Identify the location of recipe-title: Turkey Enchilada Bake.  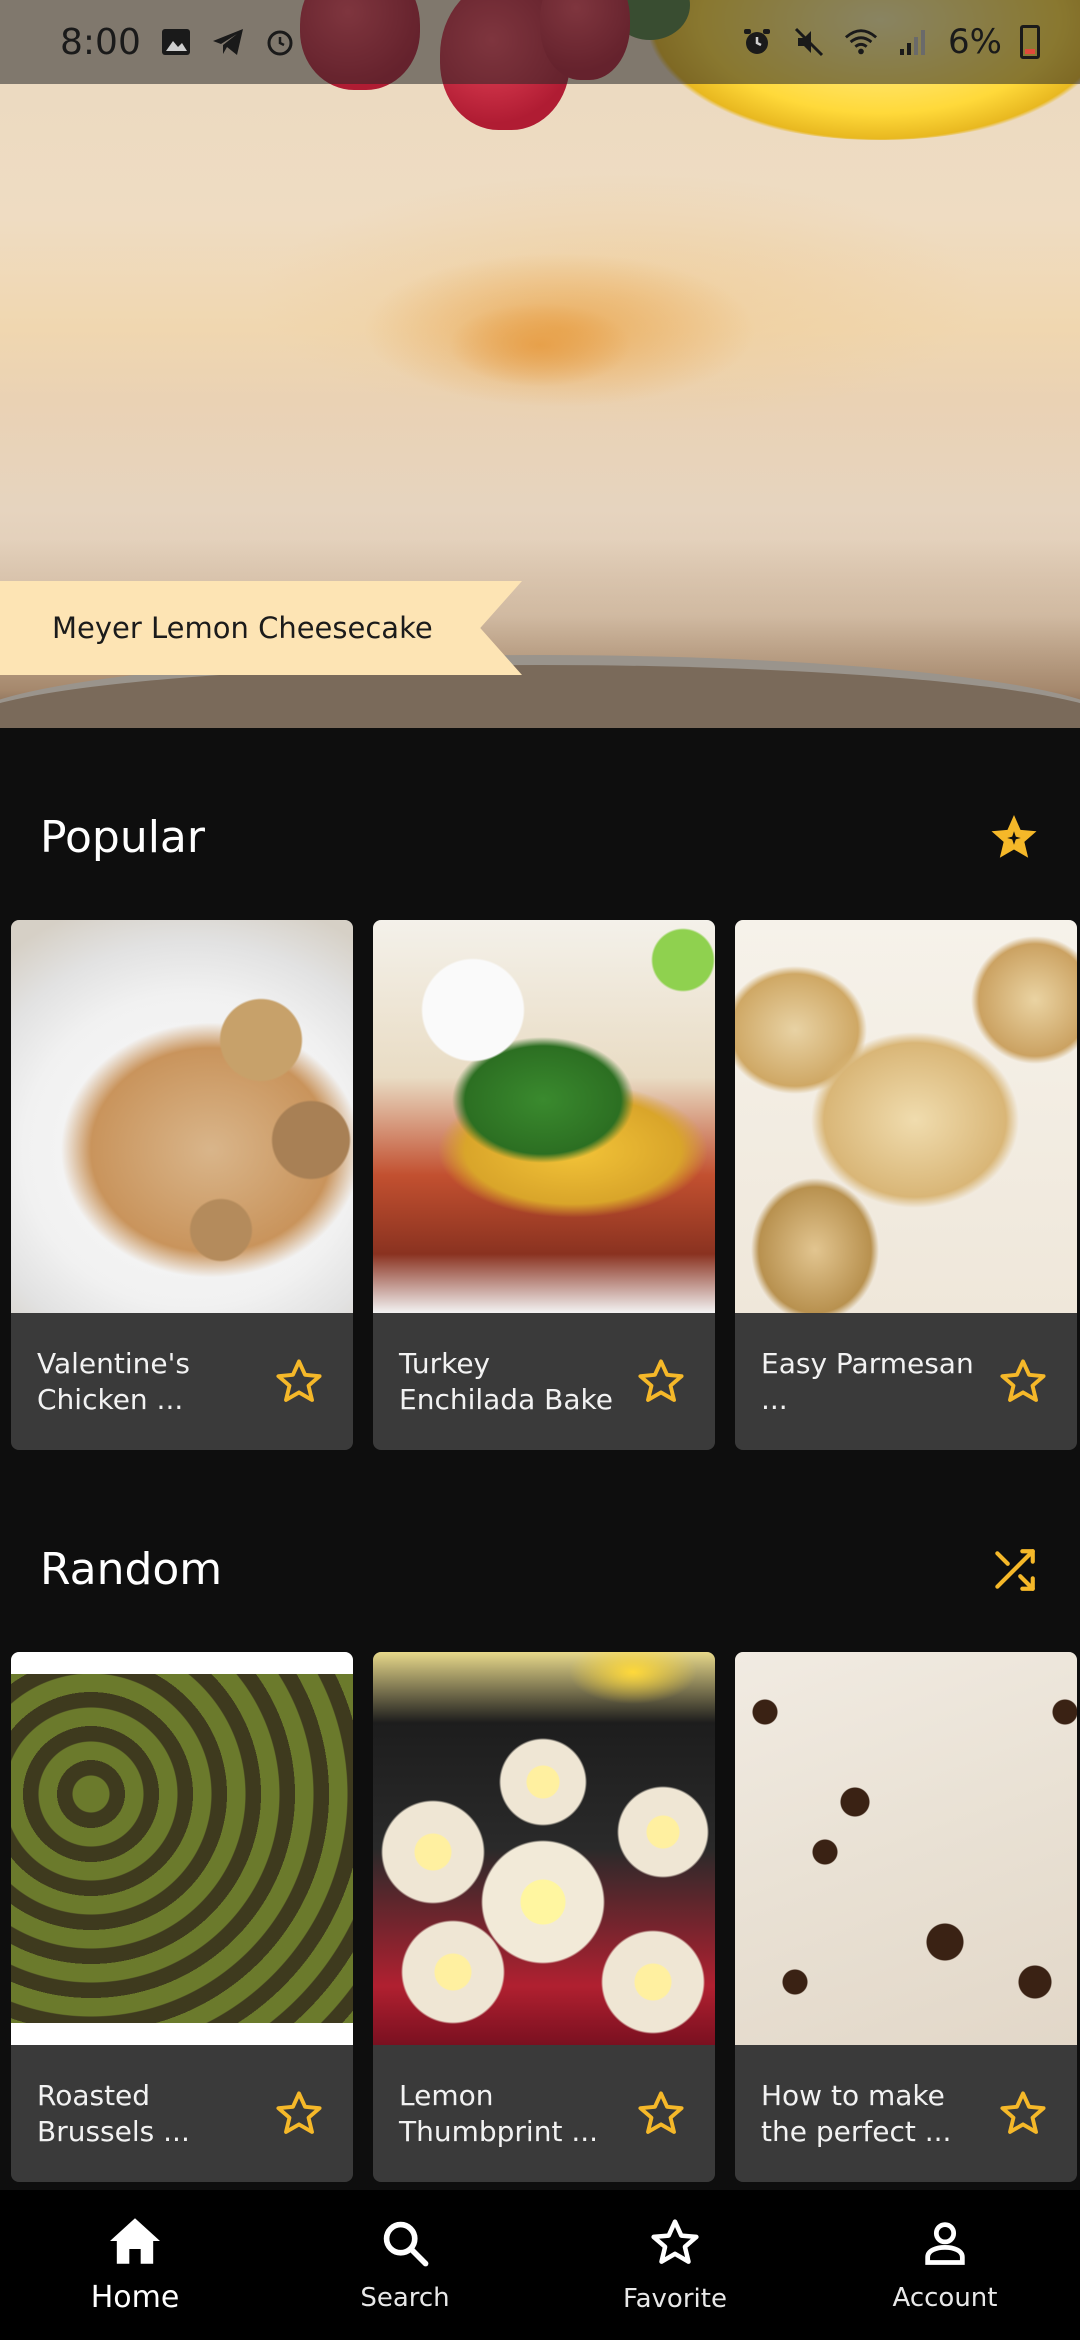
(506, 1381).